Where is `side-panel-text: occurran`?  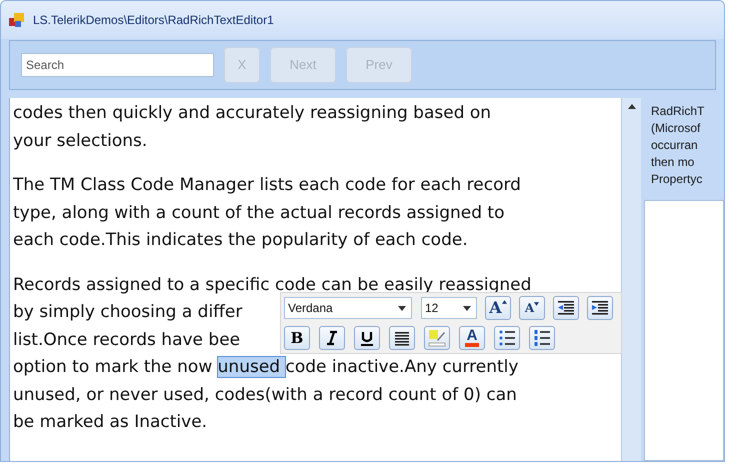 side-panel-text: occurran is located at coordinates (674, 145).